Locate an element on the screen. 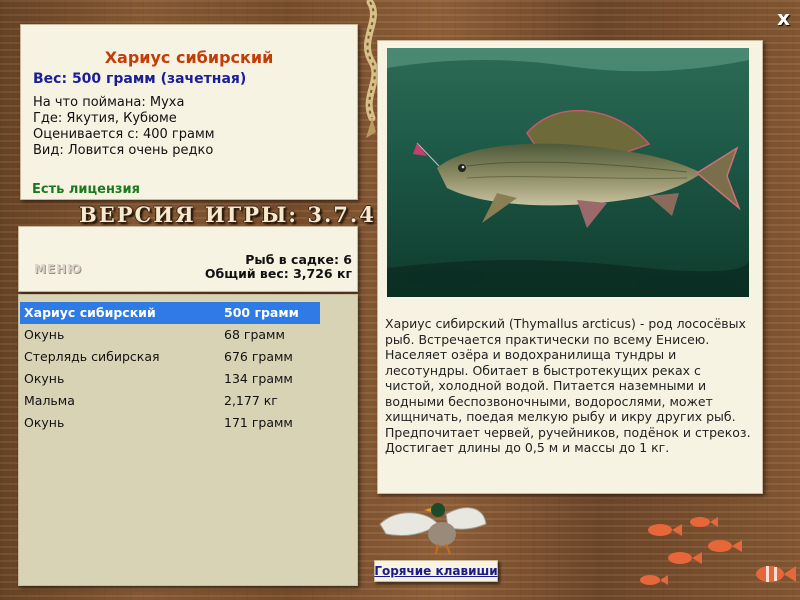 The image size is (800, 600). catch-item-weight: 676 грамм is located at coordinates (258, 356).